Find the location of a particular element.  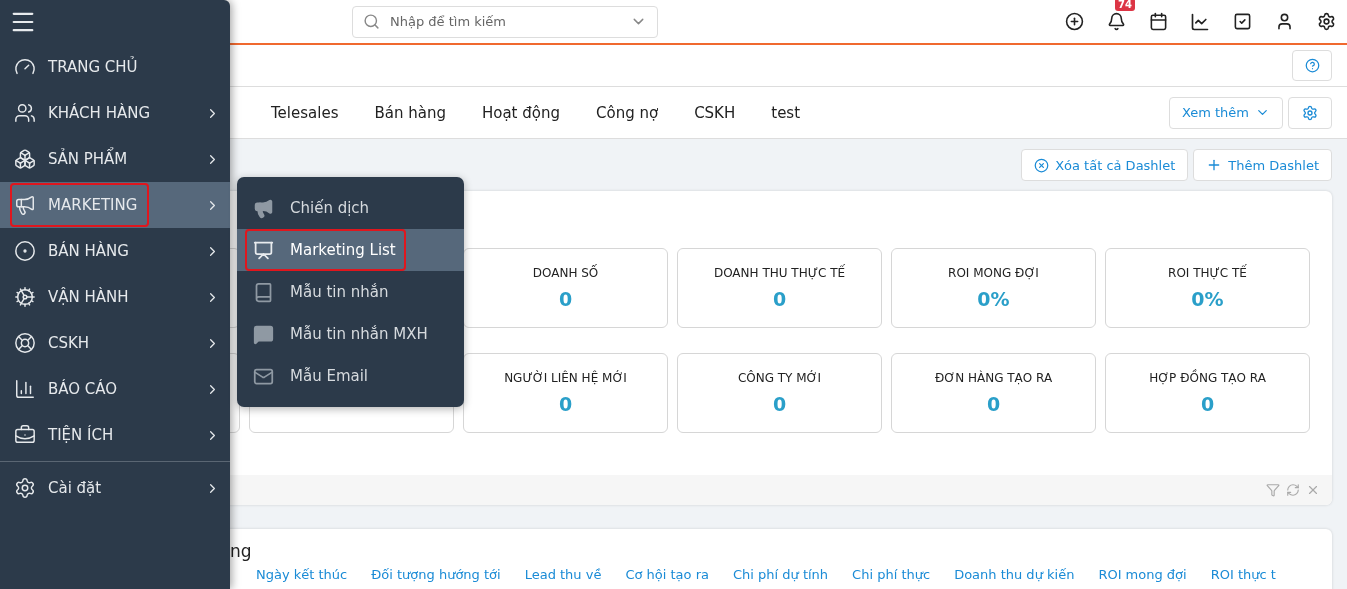

tab: CSKH is located at coordinates (715, 112).